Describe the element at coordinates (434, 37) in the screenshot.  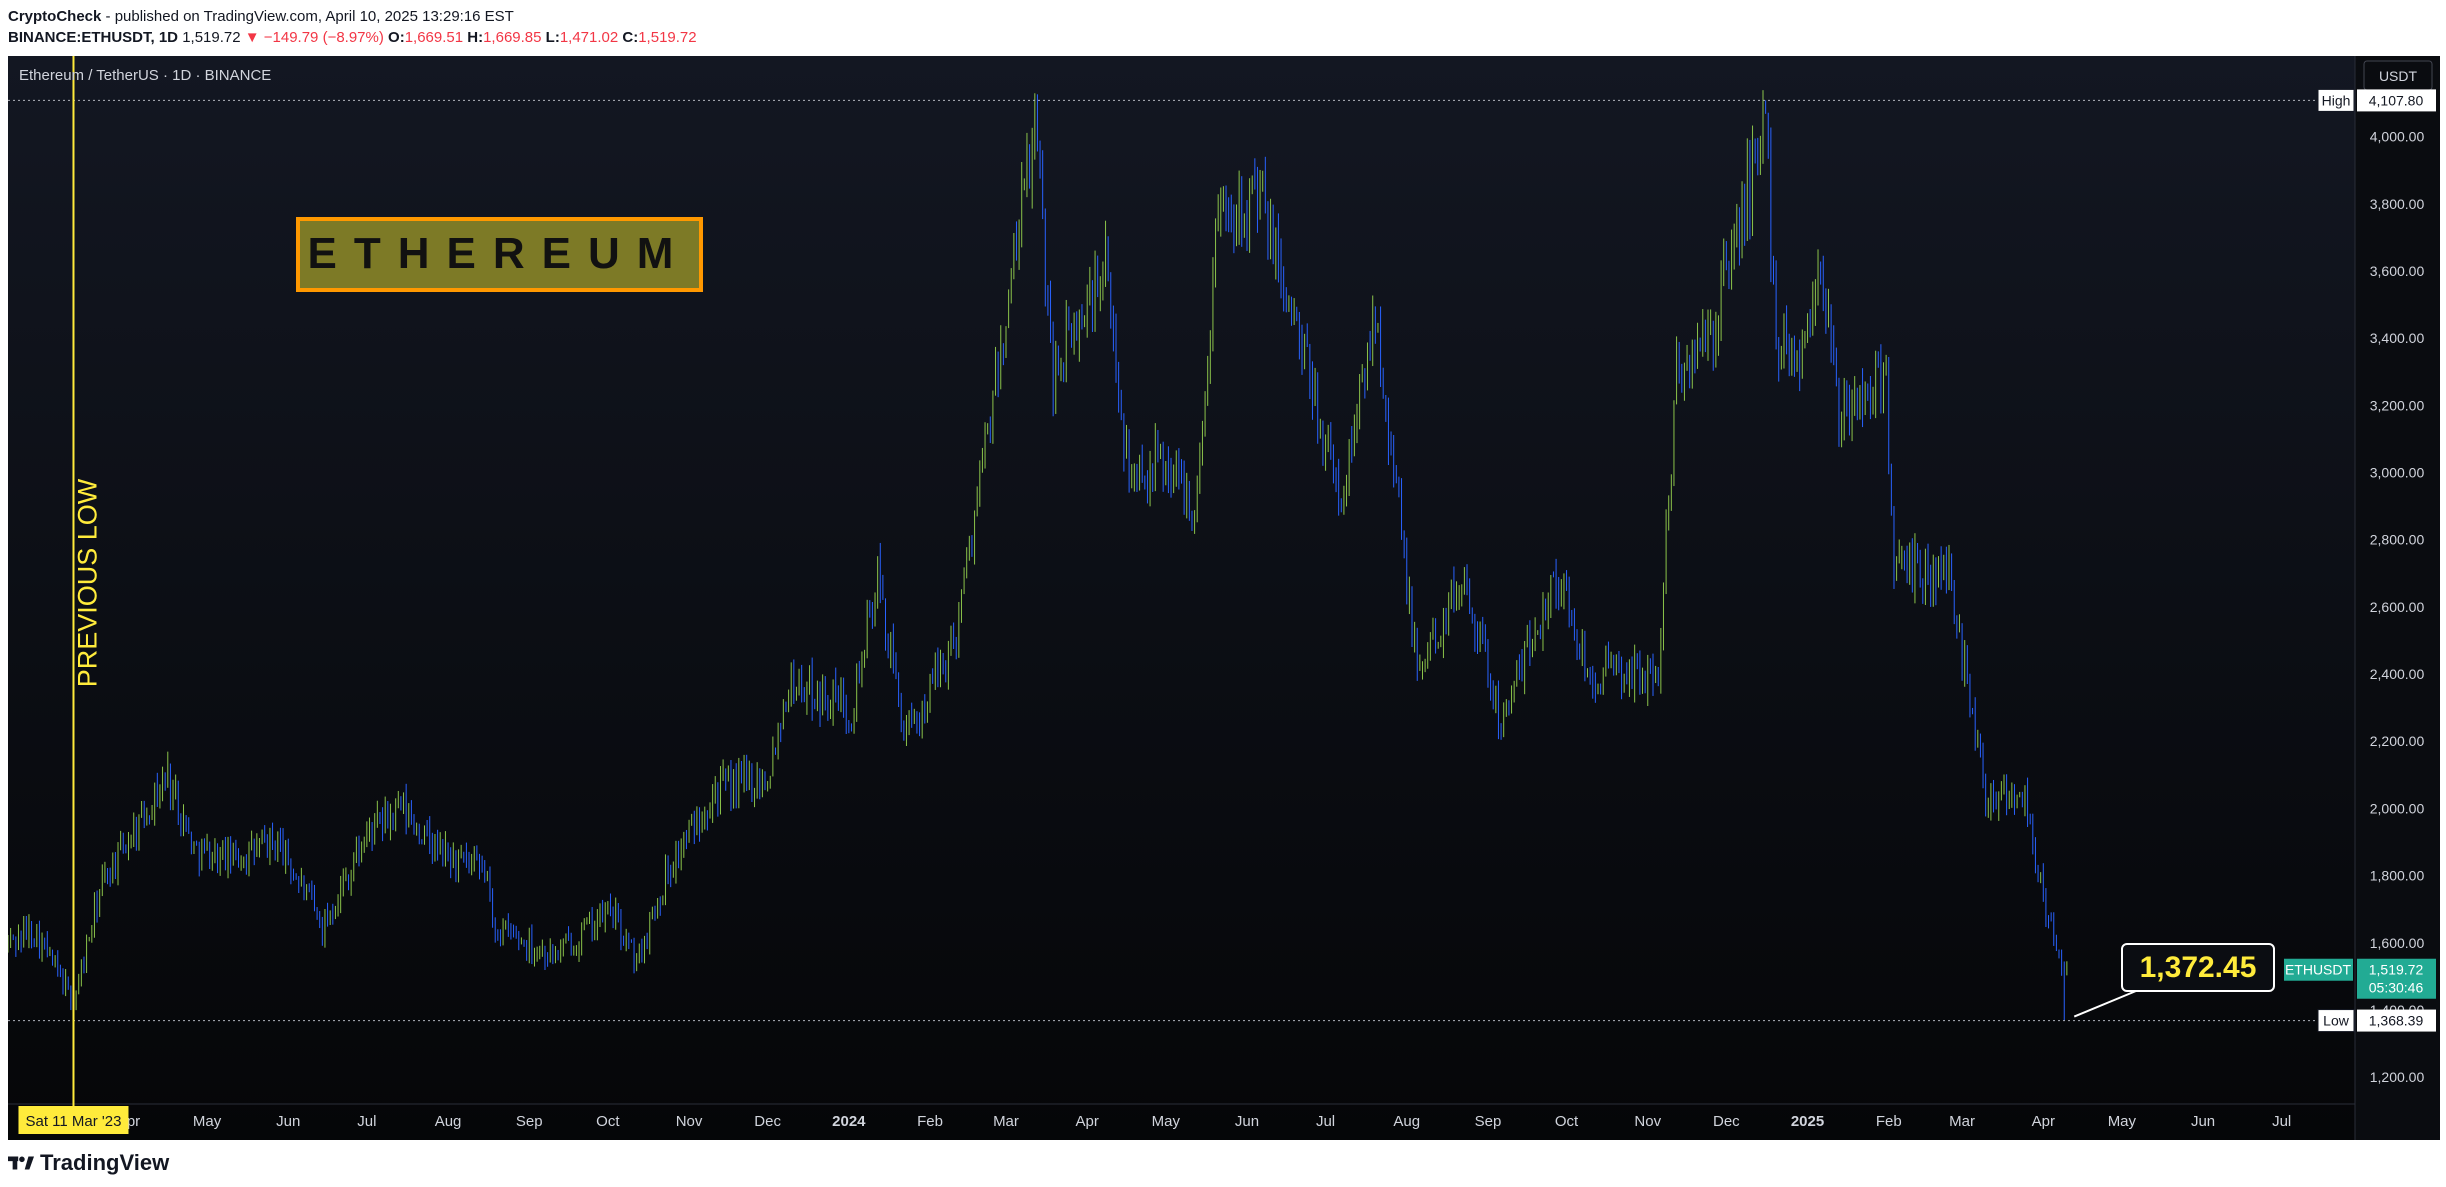
I see `open-value: 1,669.51` at that location.